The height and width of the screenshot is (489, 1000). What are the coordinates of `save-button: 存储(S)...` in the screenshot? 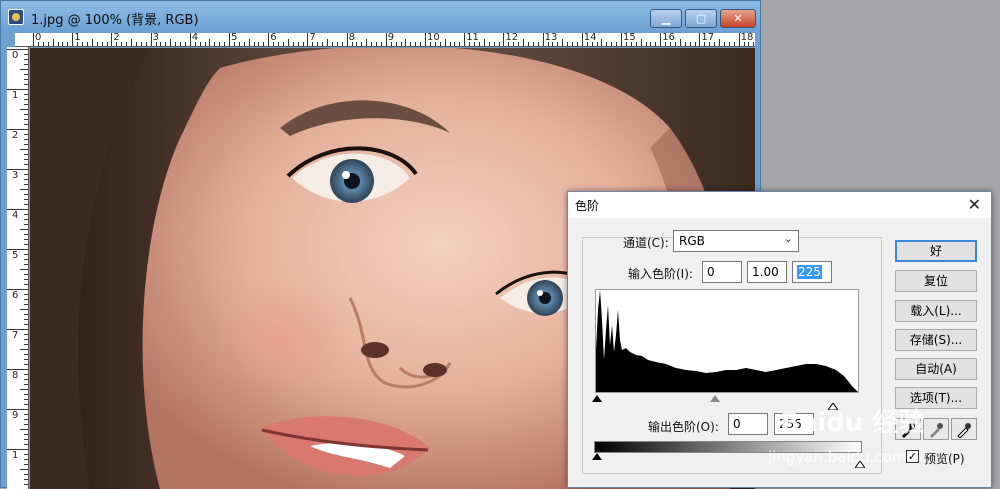 It's located at (936, 340).